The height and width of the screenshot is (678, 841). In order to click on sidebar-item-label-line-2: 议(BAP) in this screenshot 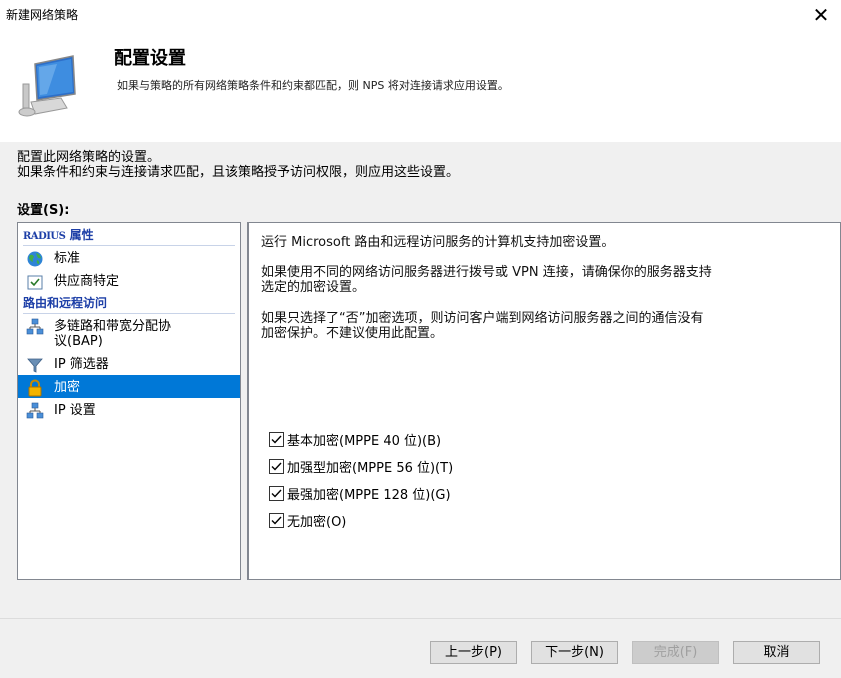, I will do `click(78, 341)`.